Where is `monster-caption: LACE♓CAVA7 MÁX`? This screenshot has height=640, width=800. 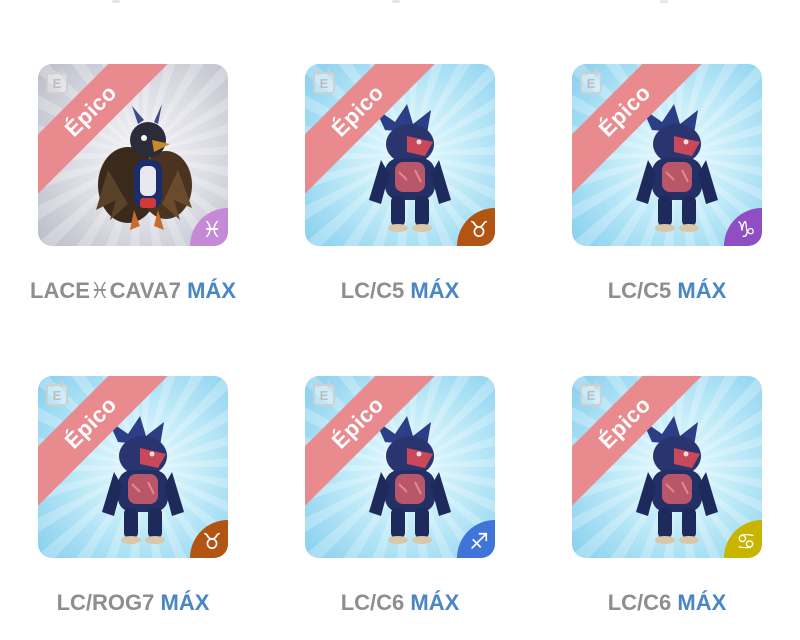 monster-caption: LACE♓CAVA7 MÁX is located at coordinates (133, 291).